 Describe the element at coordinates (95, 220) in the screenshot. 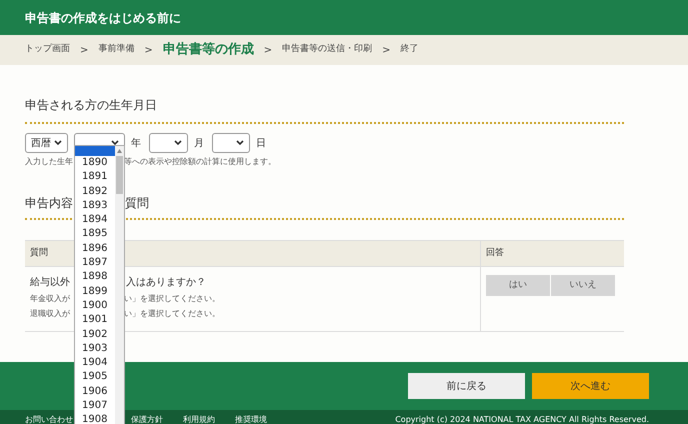

I see `dropdown-option: 1894` at that location.